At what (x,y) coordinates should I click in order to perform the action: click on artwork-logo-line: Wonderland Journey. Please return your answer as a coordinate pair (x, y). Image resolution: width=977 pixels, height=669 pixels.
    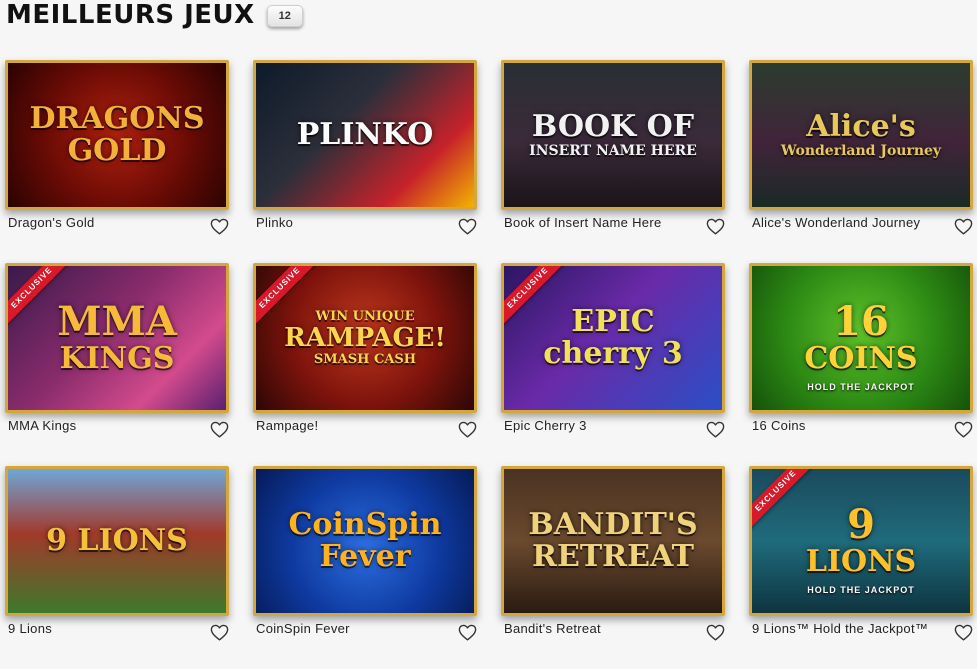
    Looking at the image, I should click on (861, 151).